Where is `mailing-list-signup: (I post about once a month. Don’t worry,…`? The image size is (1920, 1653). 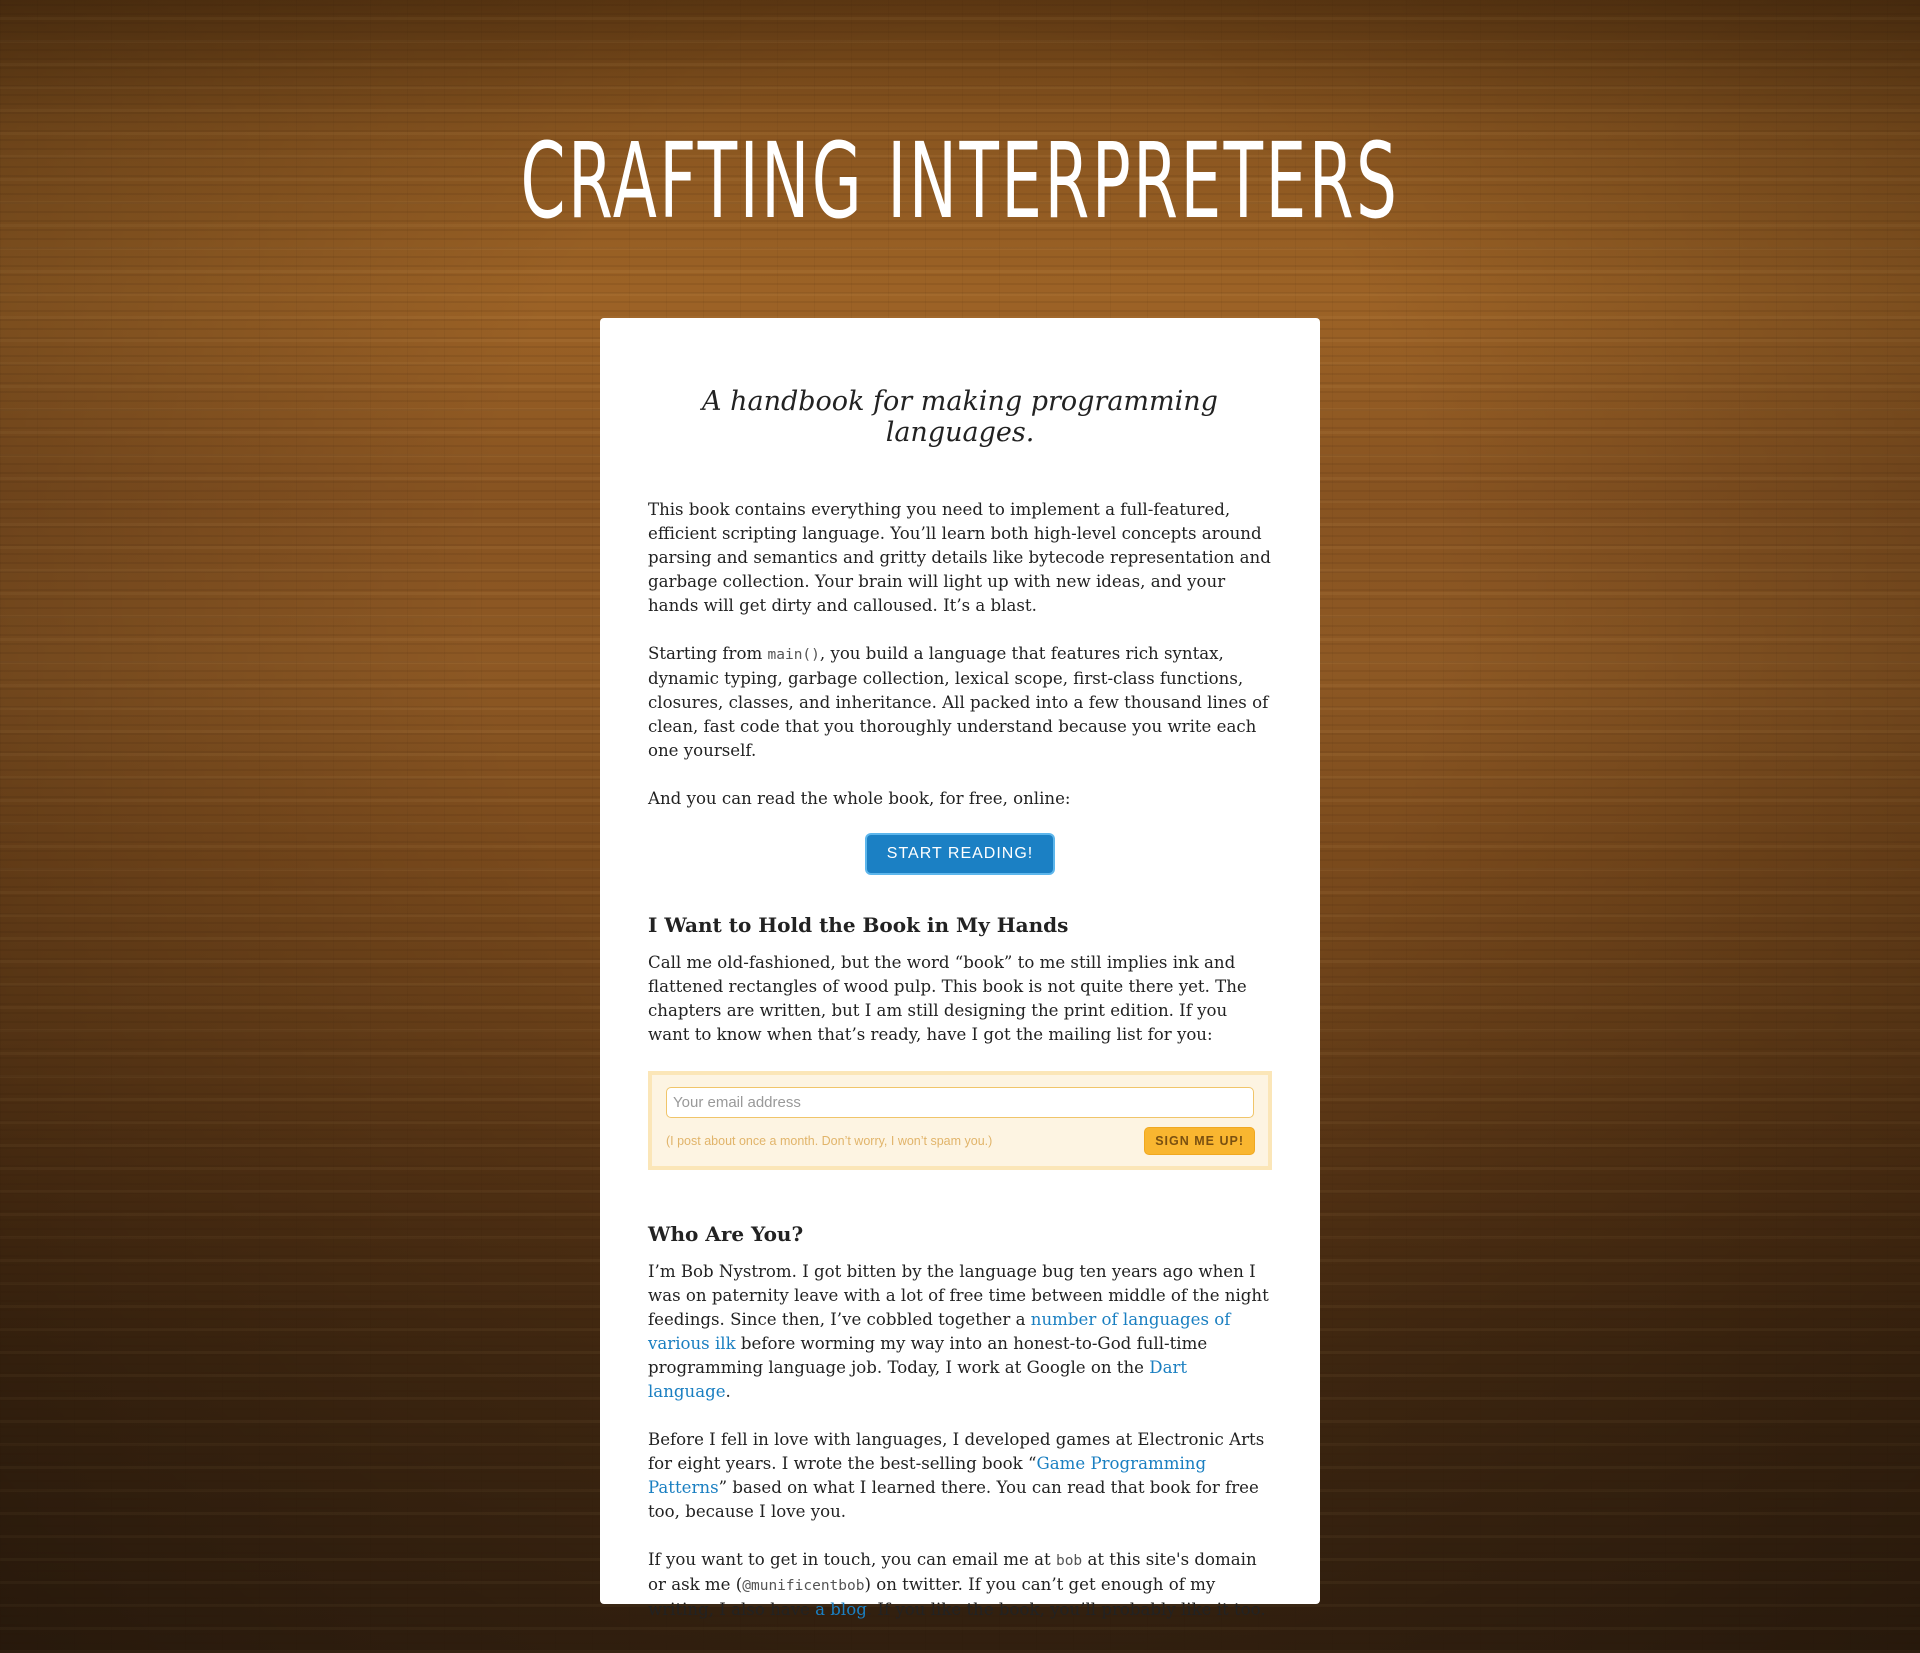
mailing-list-signup: (I post about once a month. Don’t worry,… is located at coordinates (960, 1120).